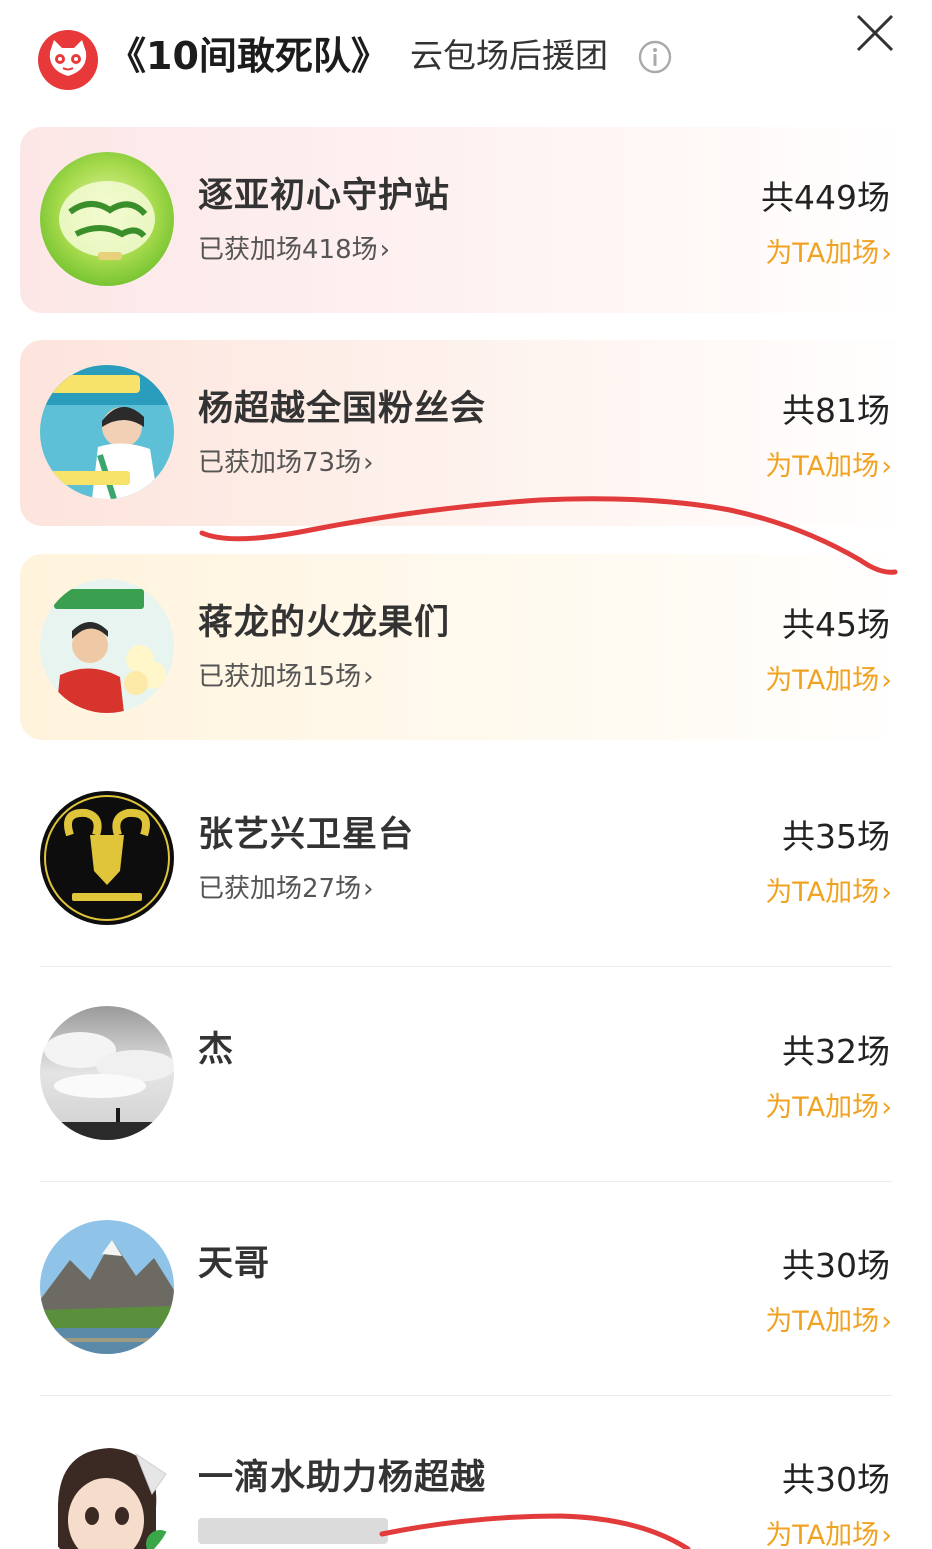 This screenshot has height=1549, width=932. Describe the element at coordinates (466, 220) in the screenshot. I see `list-item: 逐亚初心守护站 已获加场418场› 共449场 为TA加场›` at that location.